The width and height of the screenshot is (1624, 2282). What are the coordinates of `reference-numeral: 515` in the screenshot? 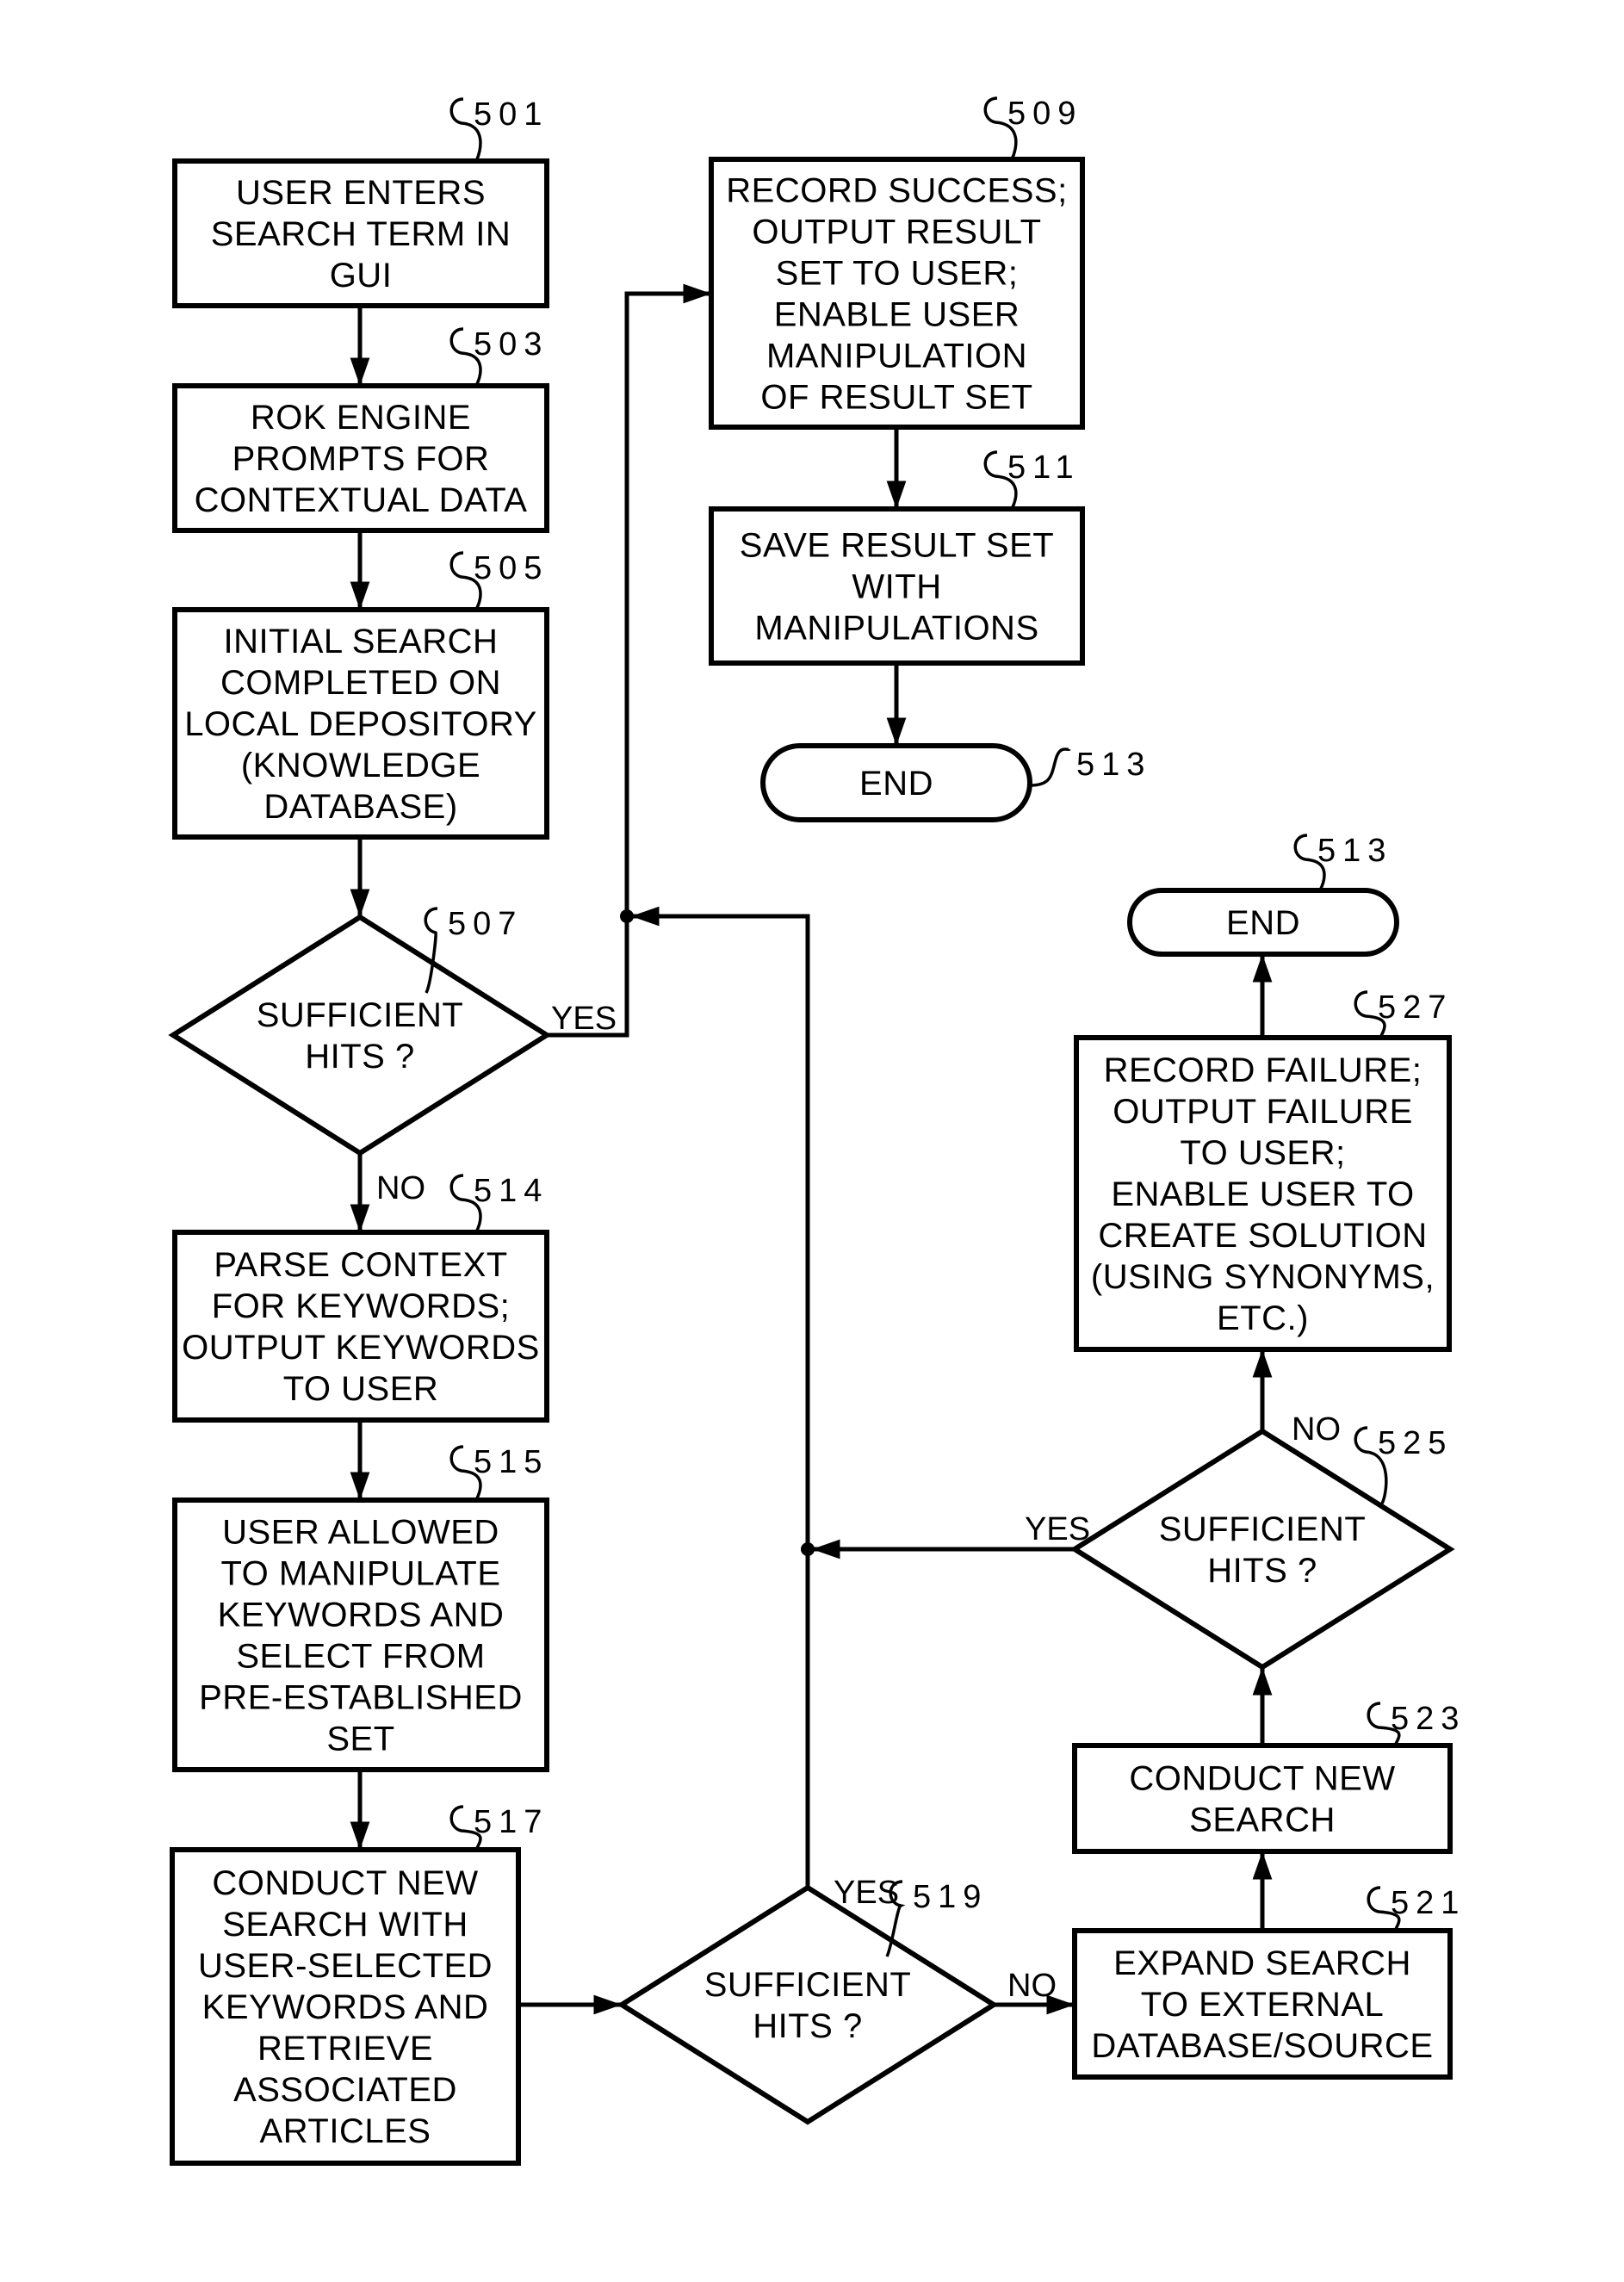 It's located at (511, 1462).